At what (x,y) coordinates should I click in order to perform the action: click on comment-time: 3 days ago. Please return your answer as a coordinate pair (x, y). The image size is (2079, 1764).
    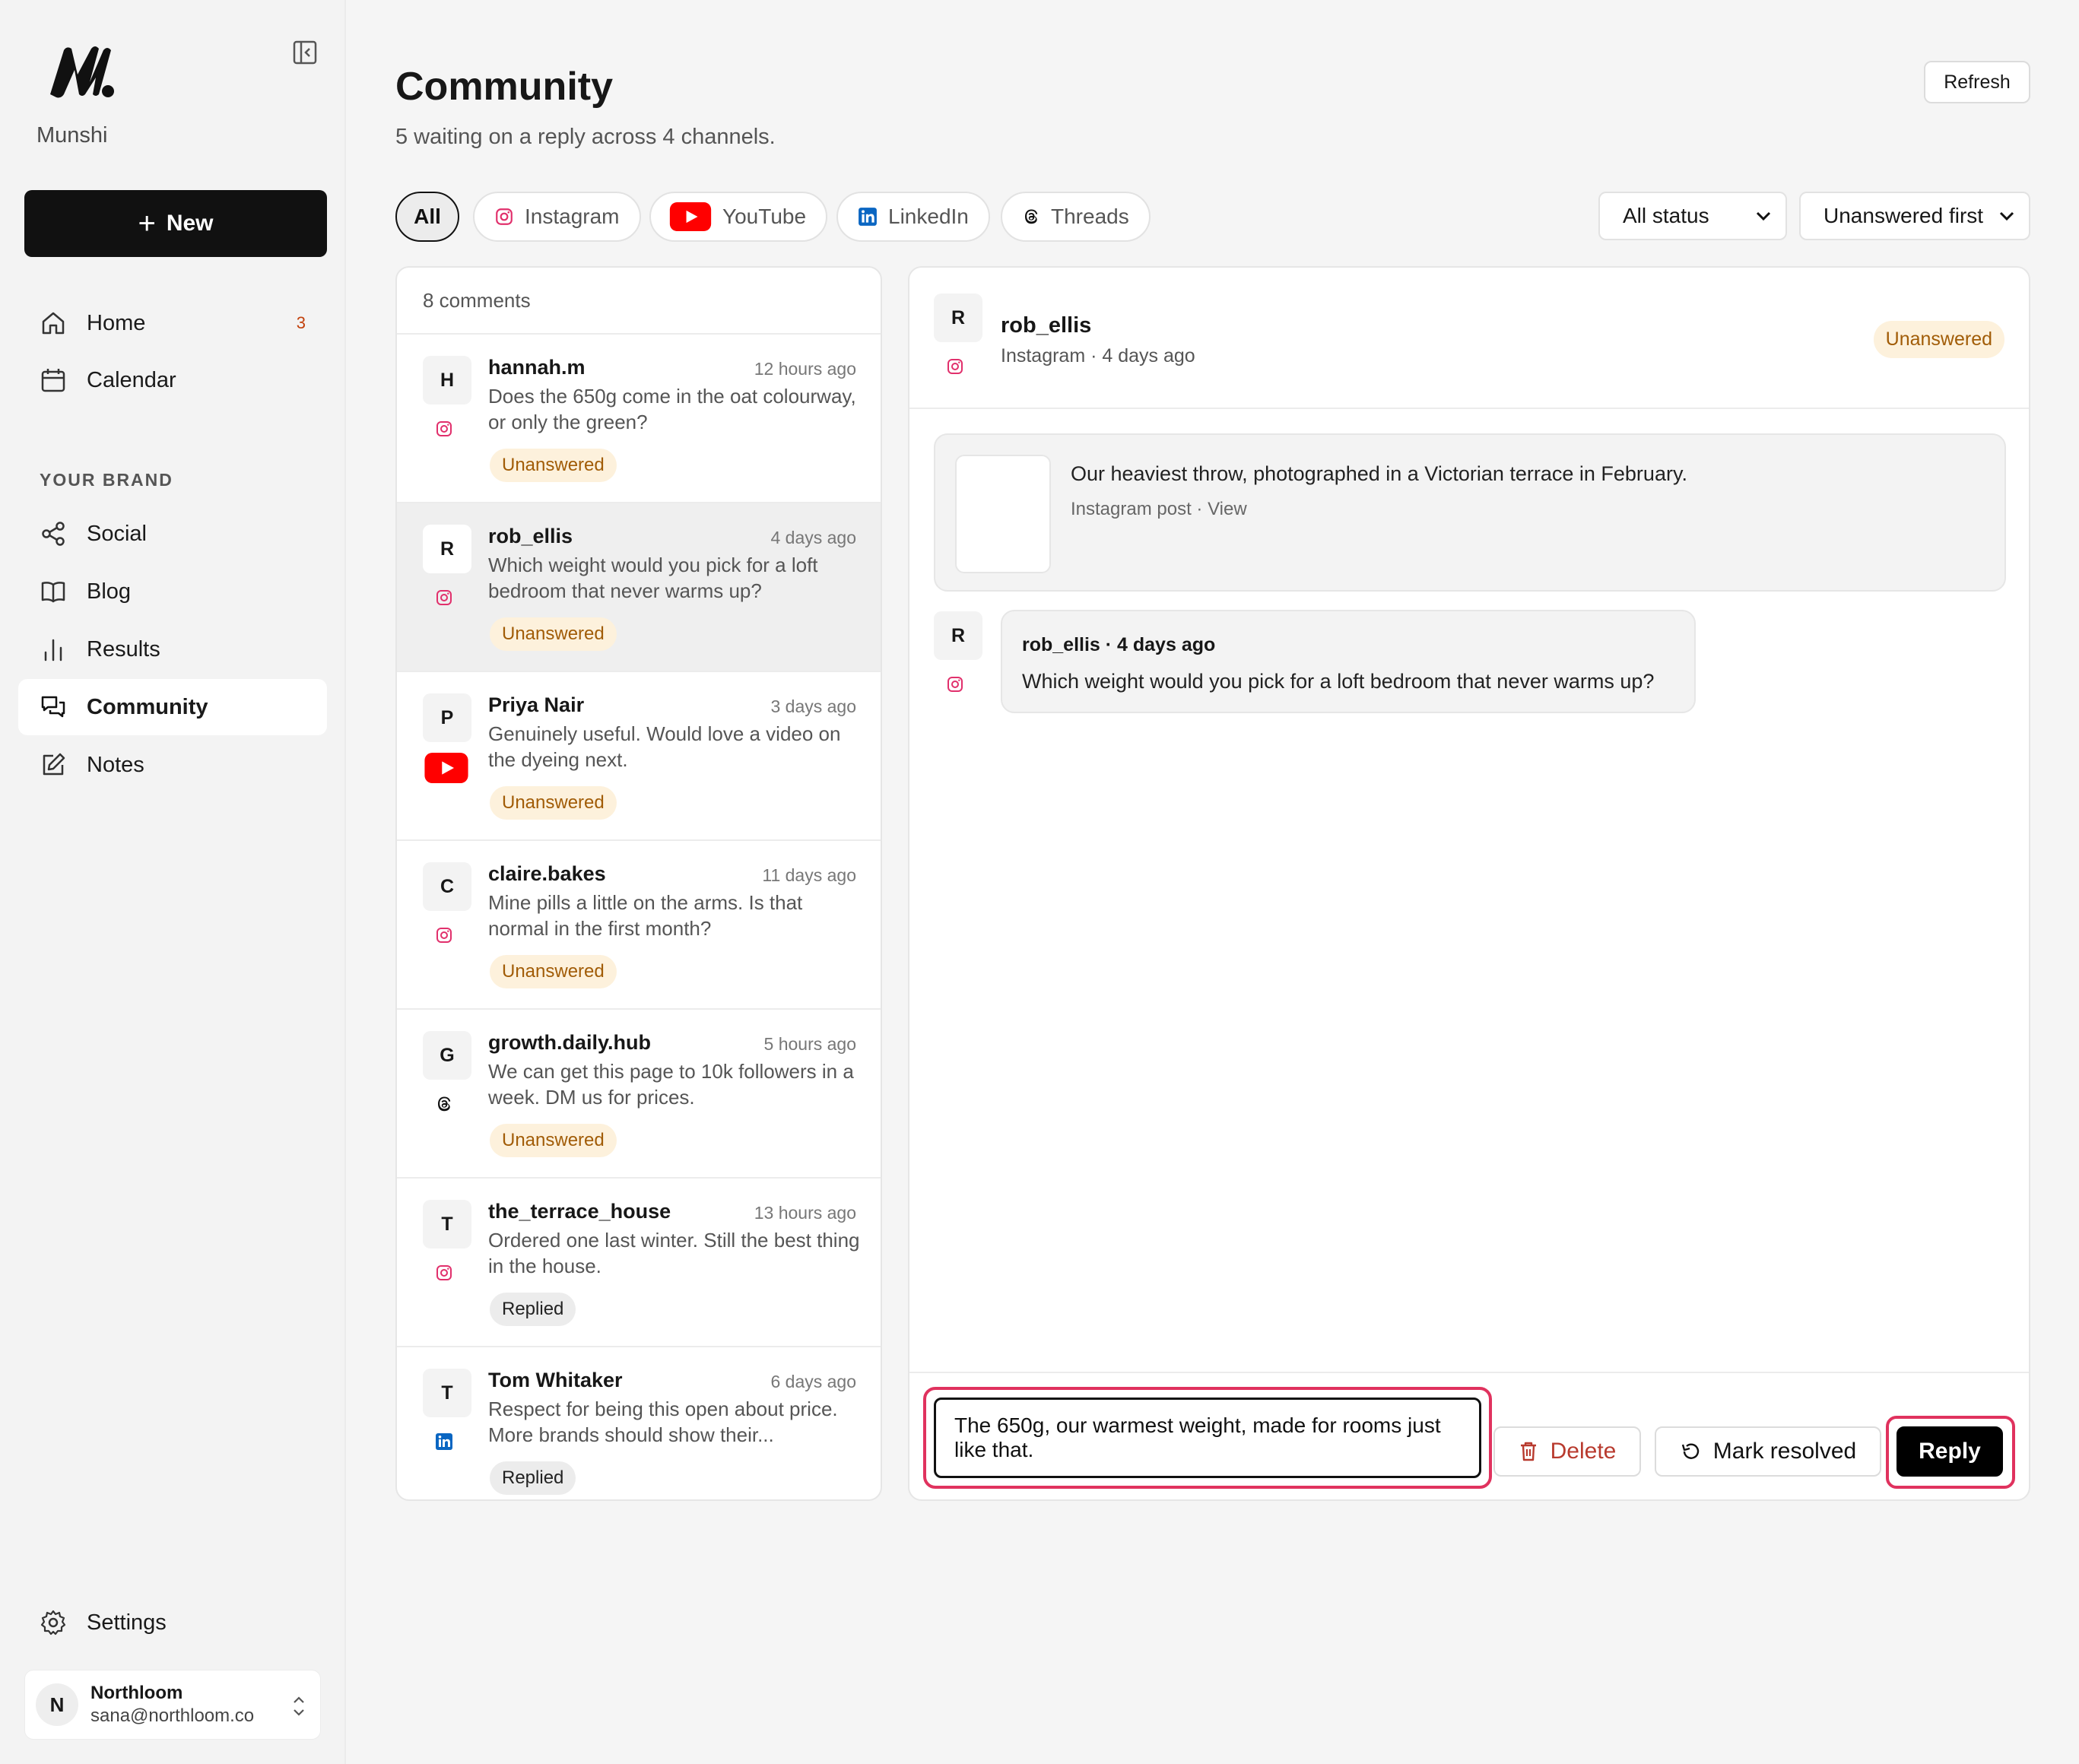
    Looking at the image, I should click on (813, 706).